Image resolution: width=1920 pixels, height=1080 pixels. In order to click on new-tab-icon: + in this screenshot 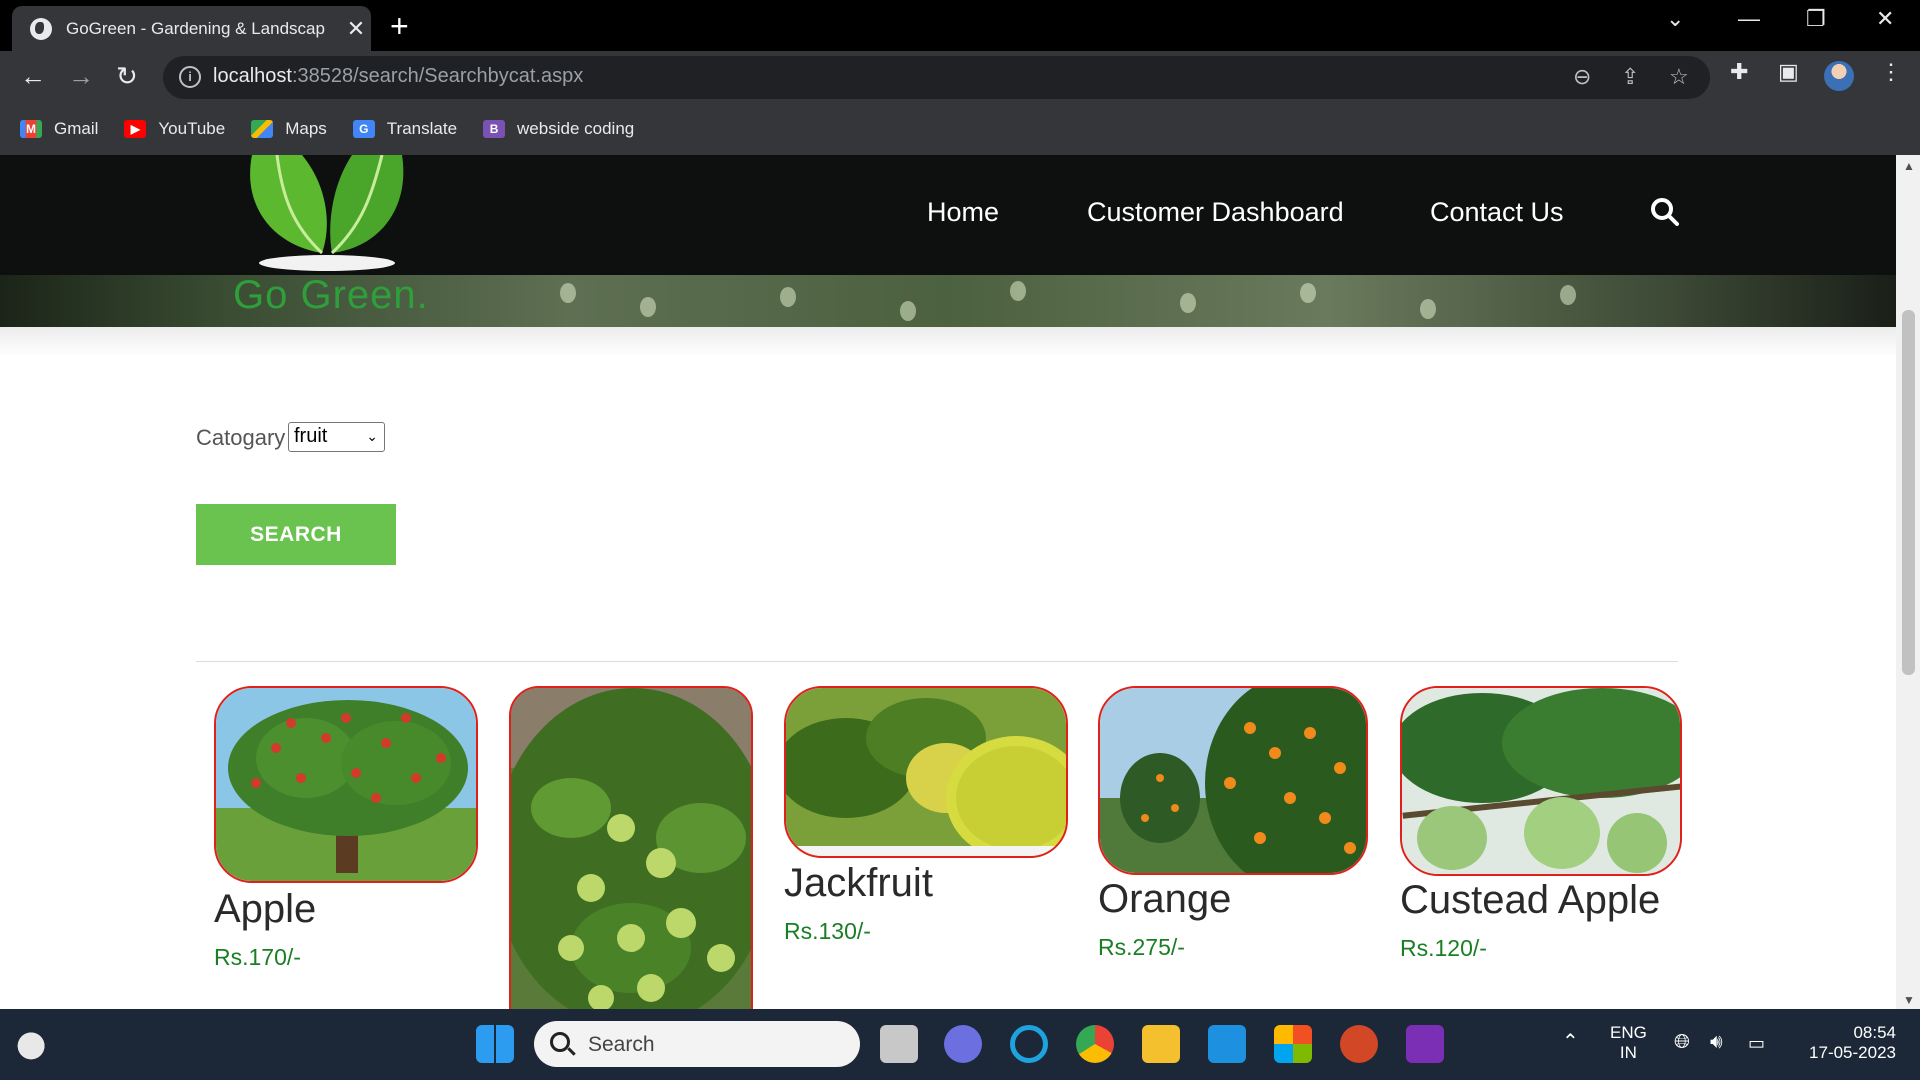, I will do `click(399, 26)`.